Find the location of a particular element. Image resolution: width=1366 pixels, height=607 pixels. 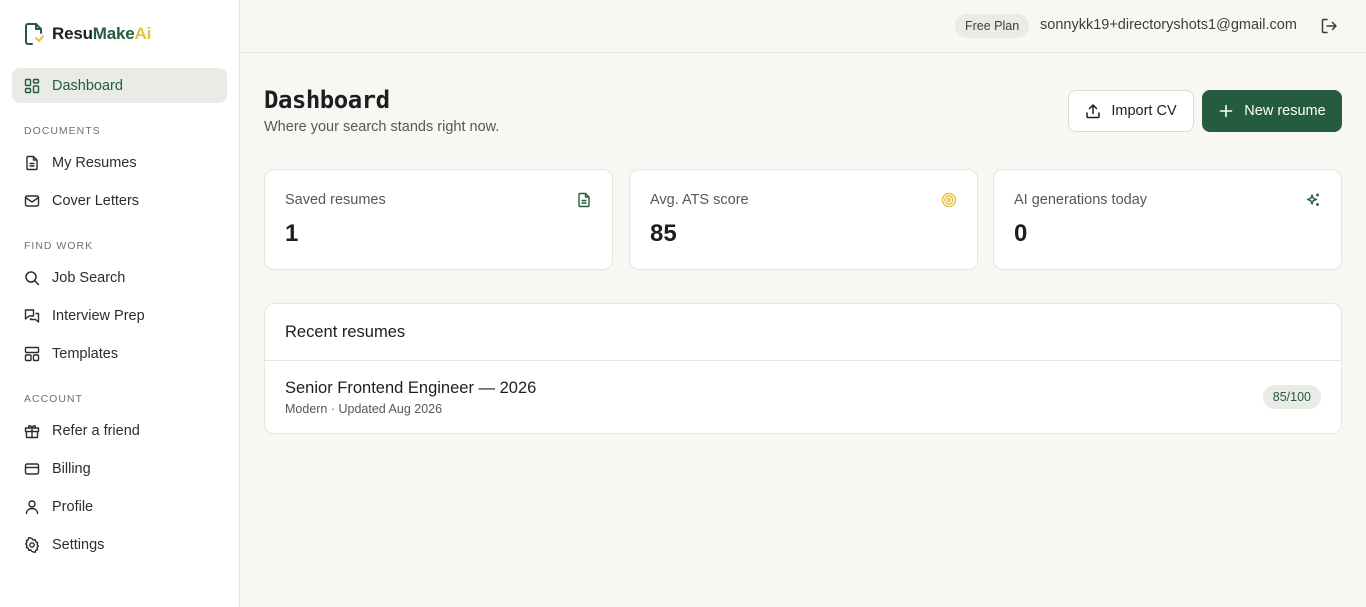

new-resume-label: New resume is located at coordinates (1285, 111).